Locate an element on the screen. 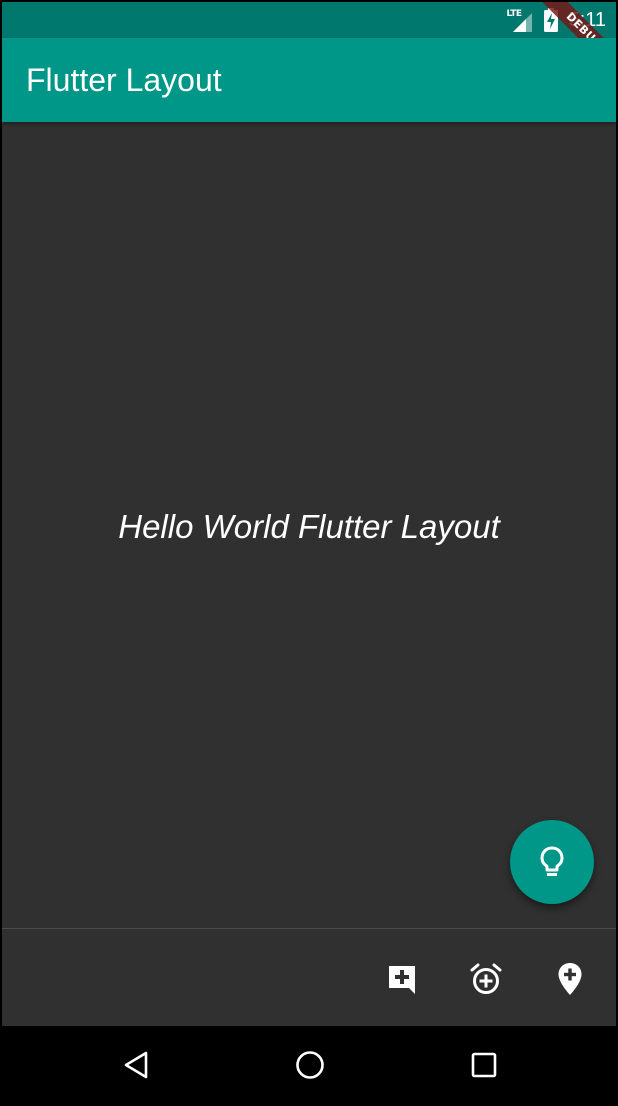  home-button is located at coordinates (310, 1065).